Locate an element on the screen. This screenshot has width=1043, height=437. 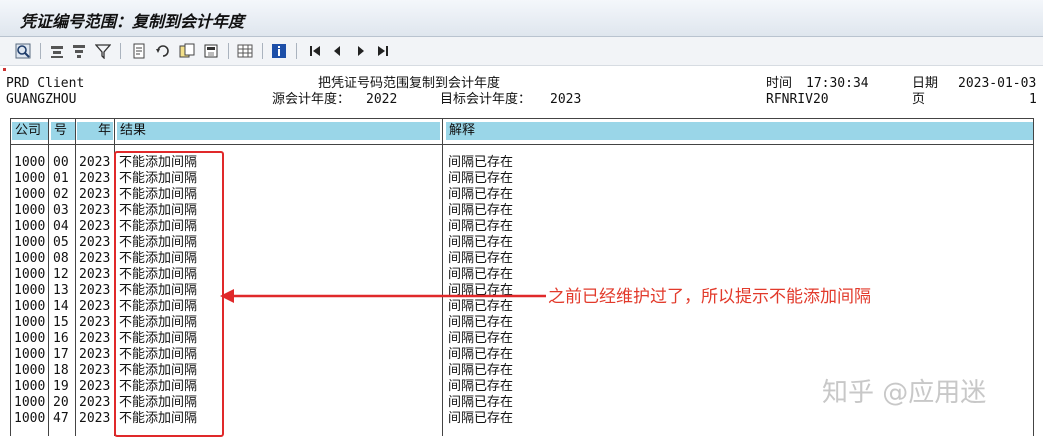
cell-number: 14 is located at coordinates (61, 306).